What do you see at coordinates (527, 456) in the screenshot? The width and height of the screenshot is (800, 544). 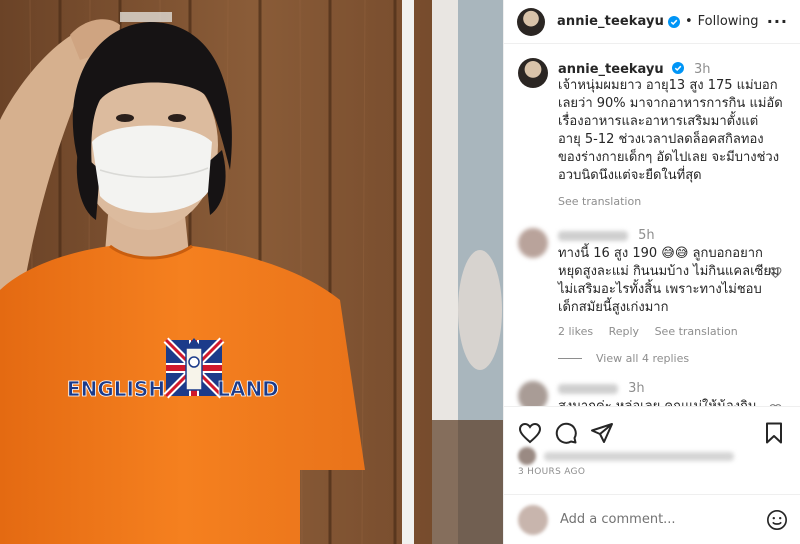 I see `liker-avatar` at bounding box center [527, 456].